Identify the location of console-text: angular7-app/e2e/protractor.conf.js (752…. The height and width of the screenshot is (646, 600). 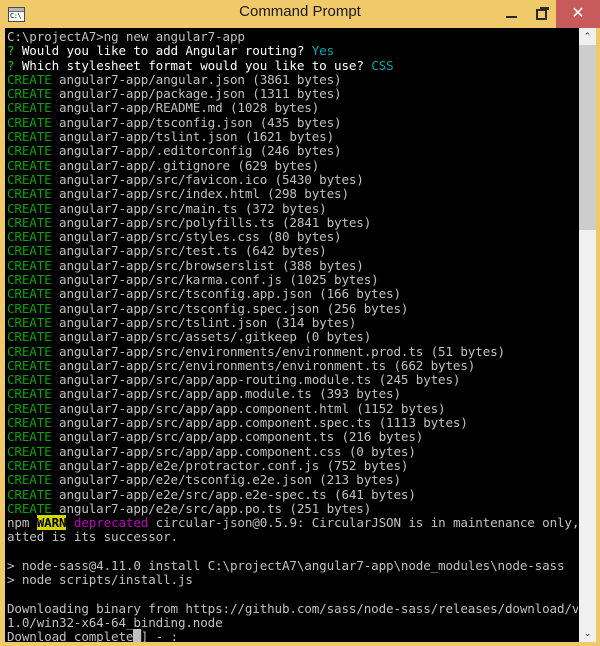
(230, 465).